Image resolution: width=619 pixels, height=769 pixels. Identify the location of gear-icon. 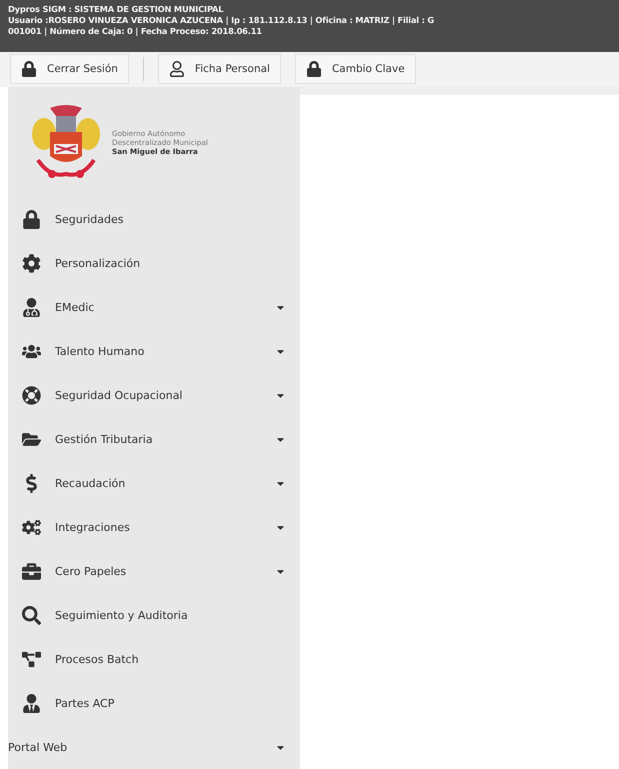
(31, 263).